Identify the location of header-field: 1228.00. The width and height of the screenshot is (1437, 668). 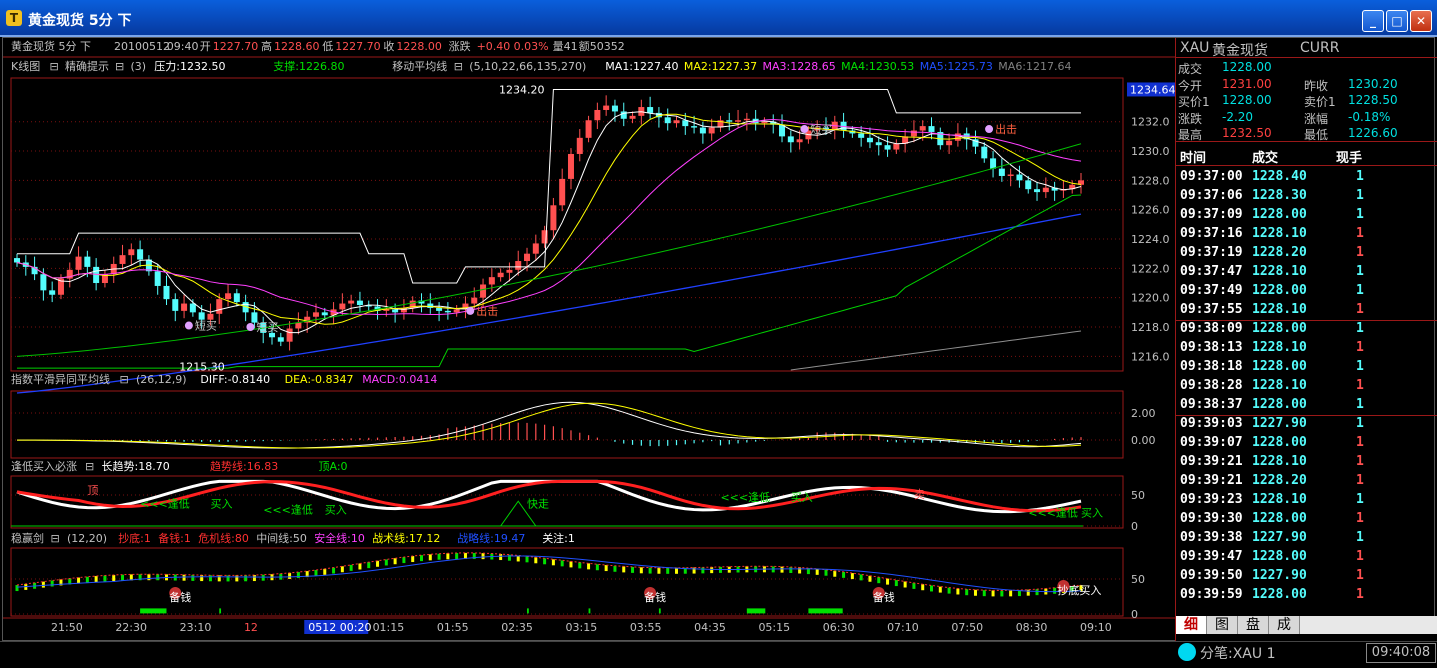
(419, 46).